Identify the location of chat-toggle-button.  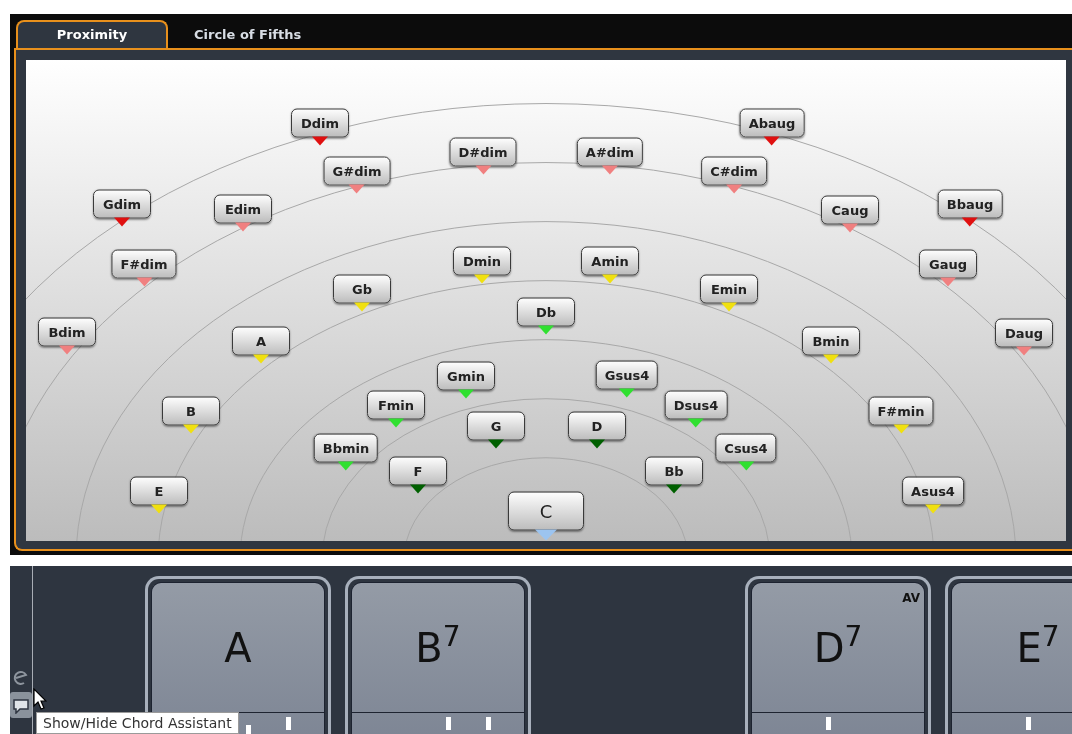
(21, 705).